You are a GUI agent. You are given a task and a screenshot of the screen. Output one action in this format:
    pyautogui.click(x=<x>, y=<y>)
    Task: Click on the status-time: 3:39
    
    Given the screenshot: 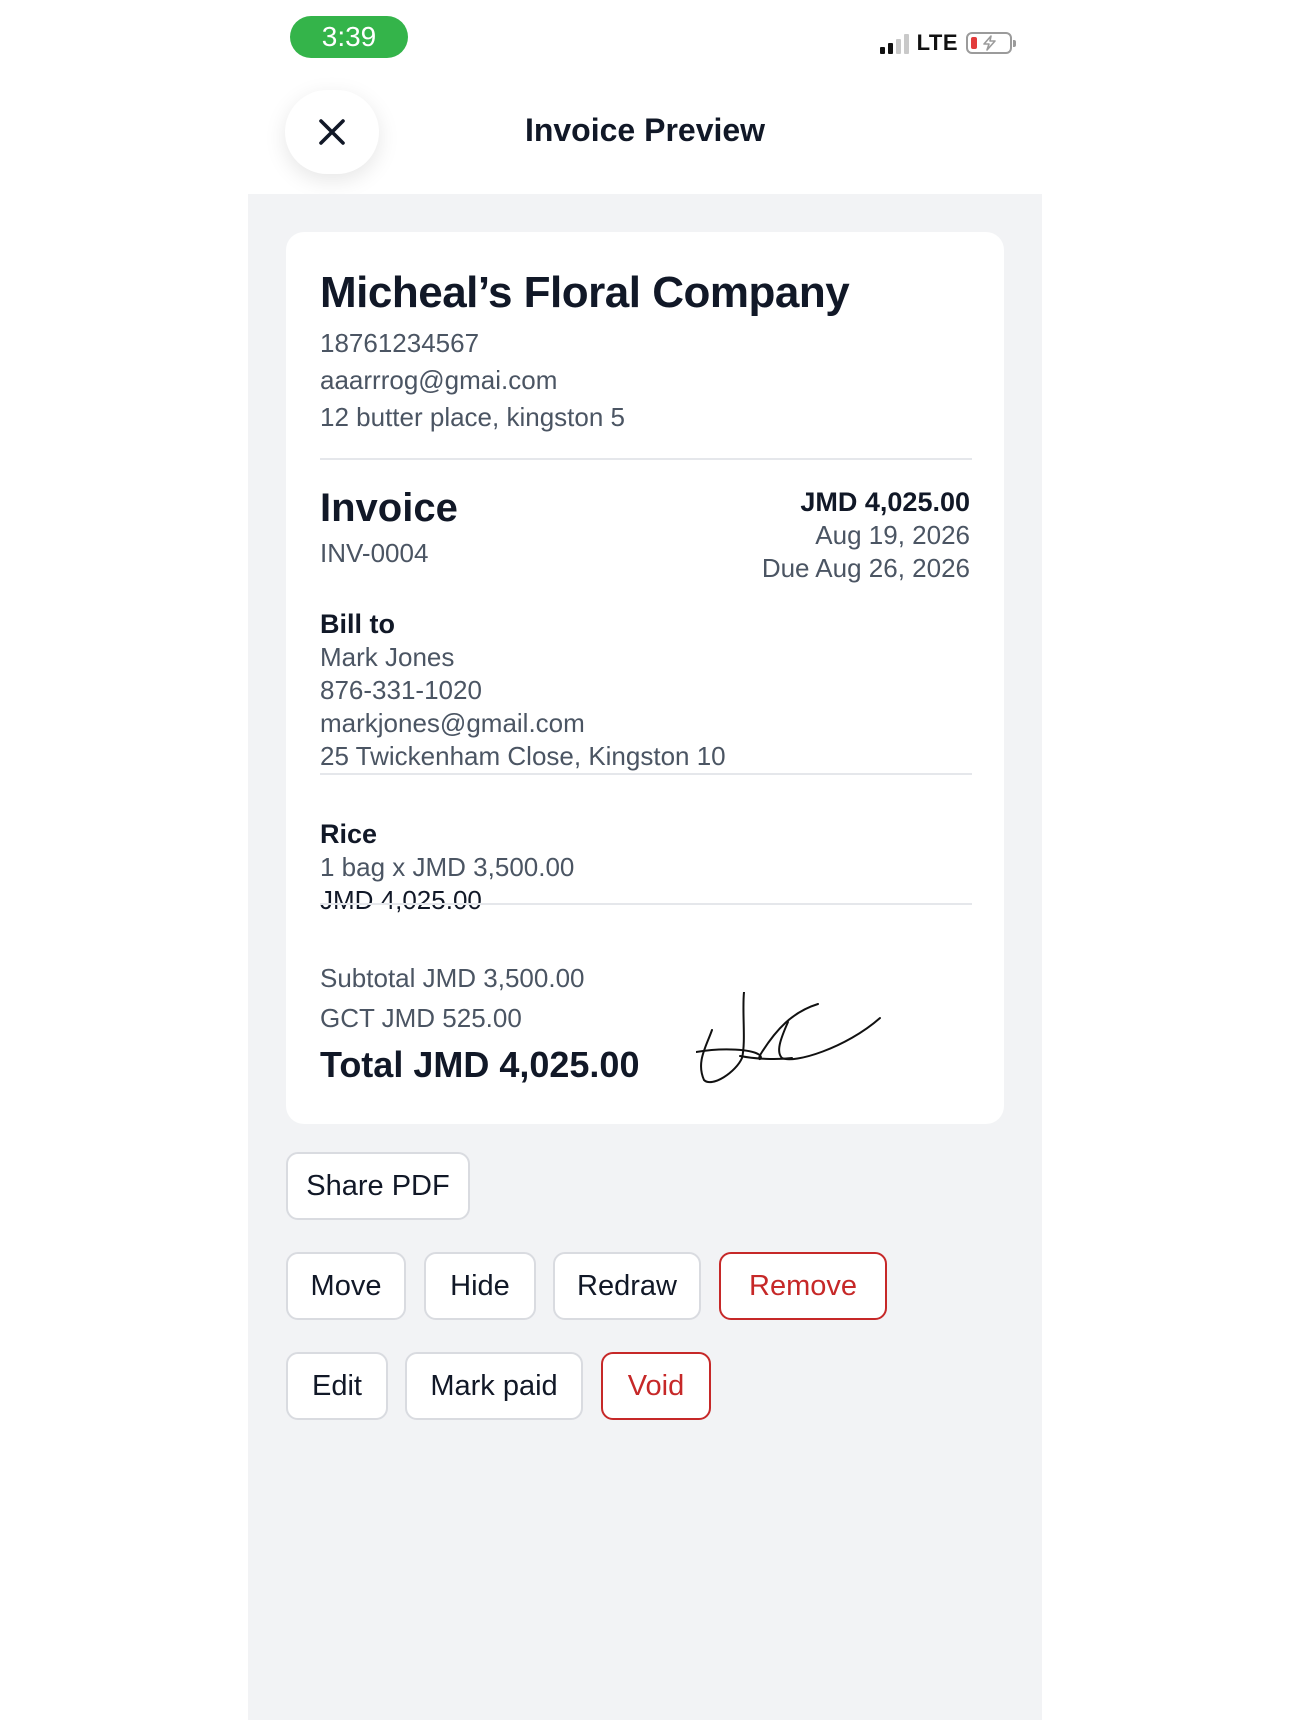 What is the action you would take?
    pyautogui.click(x=349, y=37)
    